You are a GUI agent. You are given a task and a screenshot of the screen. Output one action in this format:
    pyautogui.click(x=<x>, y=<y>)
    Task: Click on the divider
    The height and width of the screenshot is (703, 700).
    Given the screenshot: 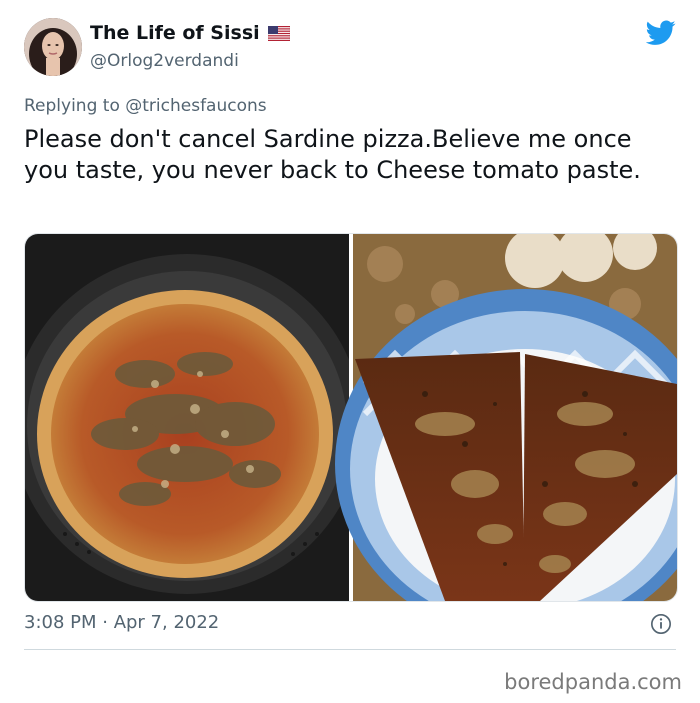 What is the action you would take?
    pyautogui.click(x=350, y=649)
    